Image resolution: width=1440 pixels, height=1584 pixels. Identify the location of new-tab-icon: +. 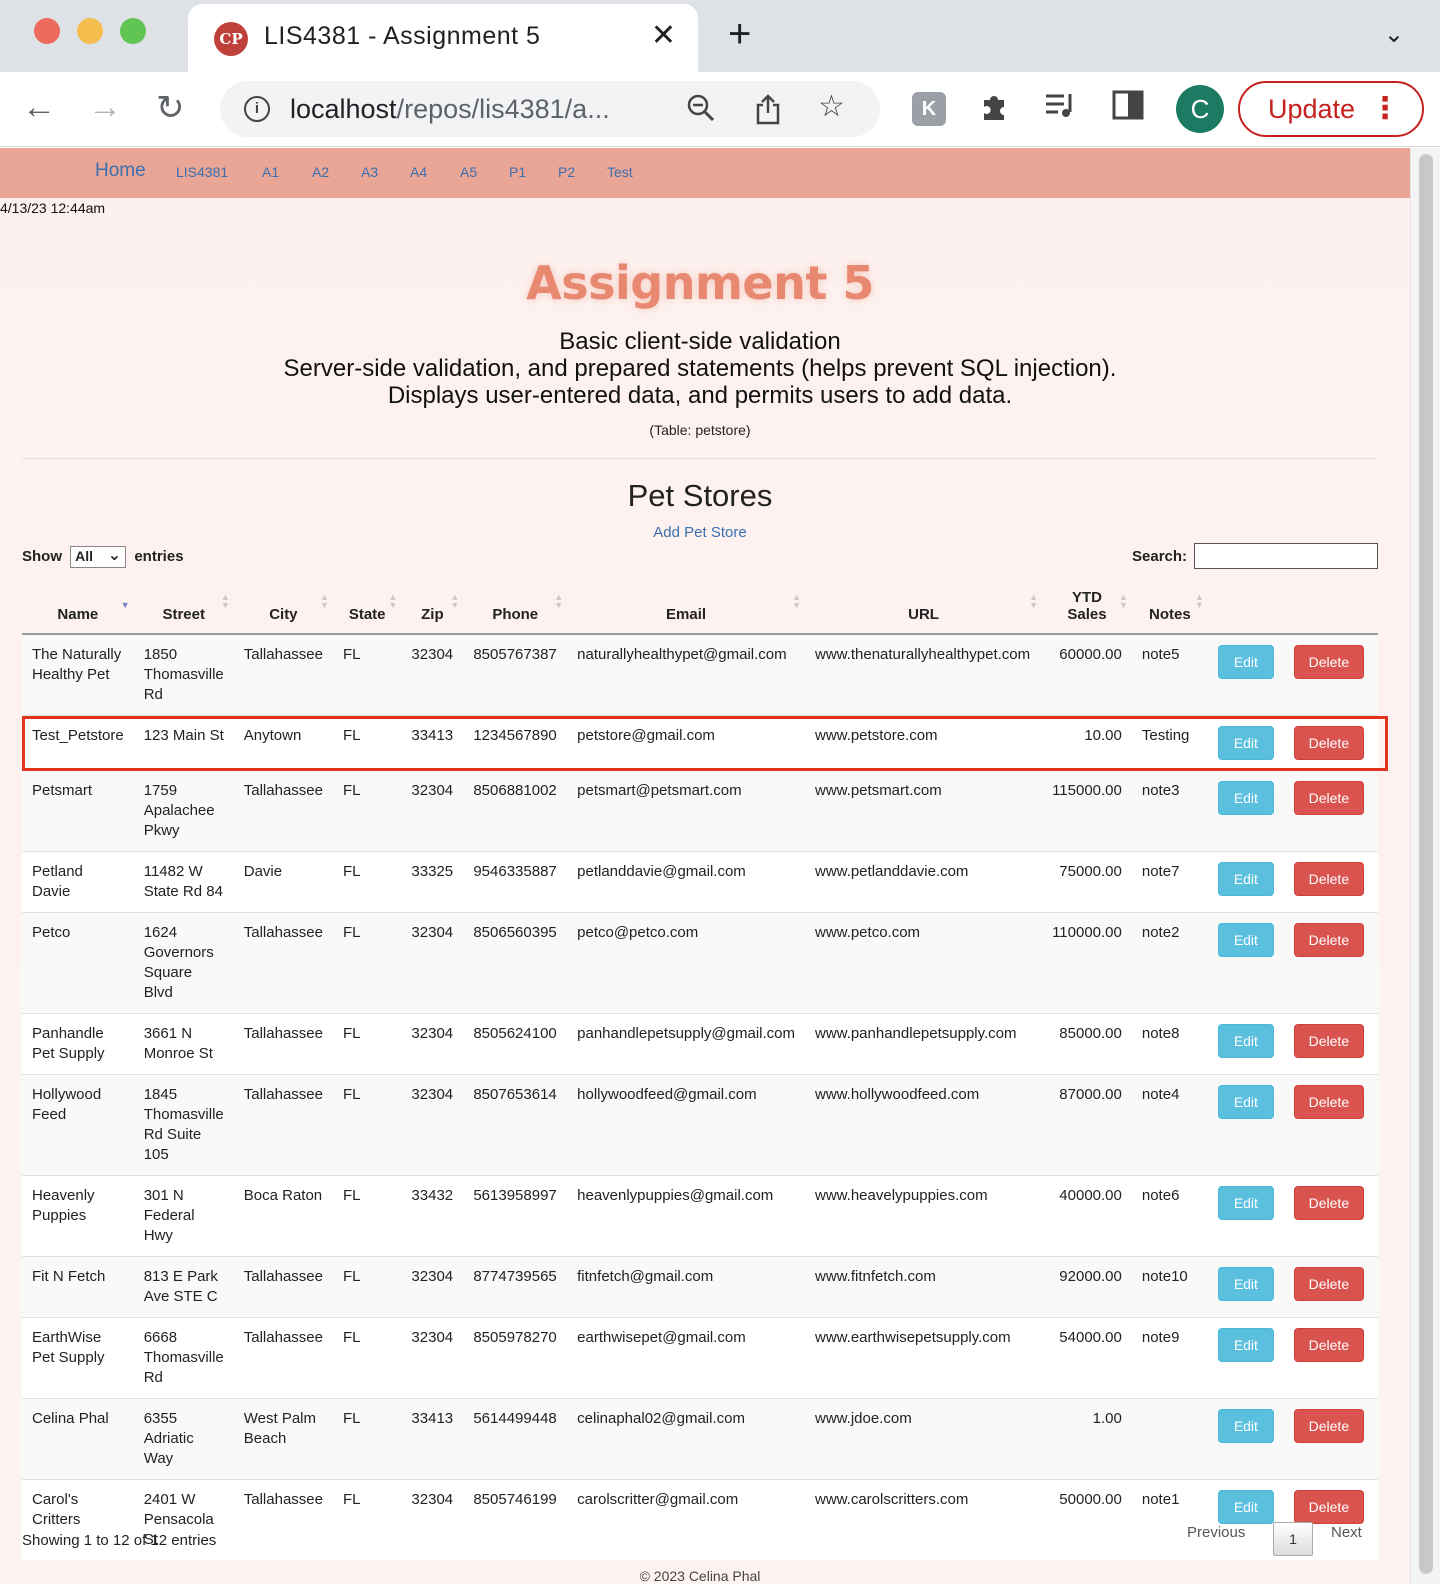
(739, 34).